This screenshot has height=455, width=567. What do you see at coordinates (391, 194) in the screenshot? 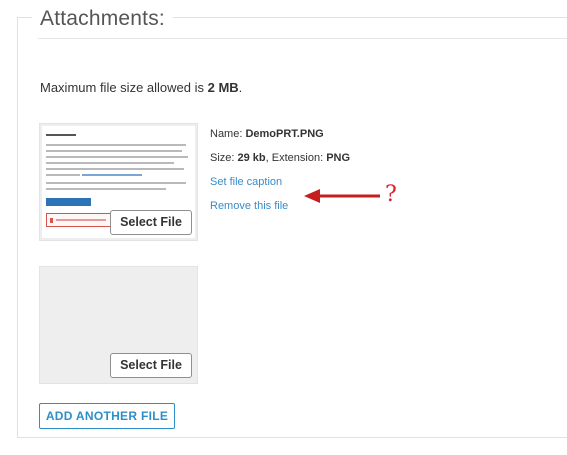
I see `question-mark-annotation: ?` at bounding box center [391, 194].